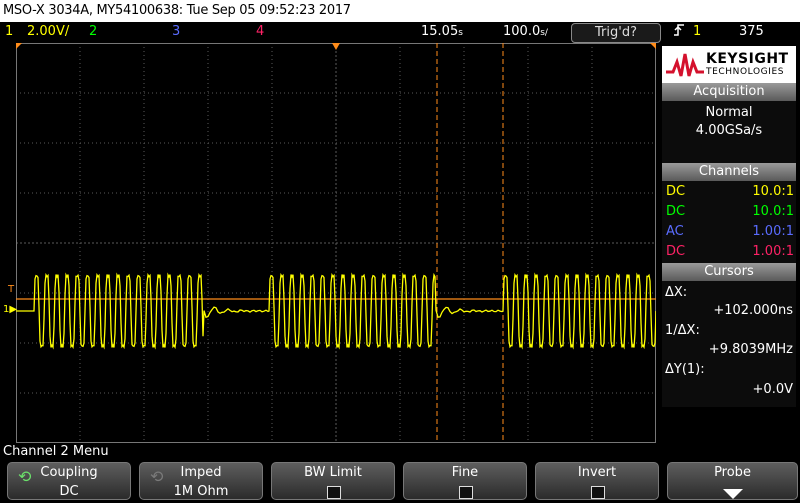 The height and width of the screenshot is (503, 800). What do you see at coordinates (9, 32) in the screenshot?
I see `ch1-indicator: 1` at bounding box center [9, 32].